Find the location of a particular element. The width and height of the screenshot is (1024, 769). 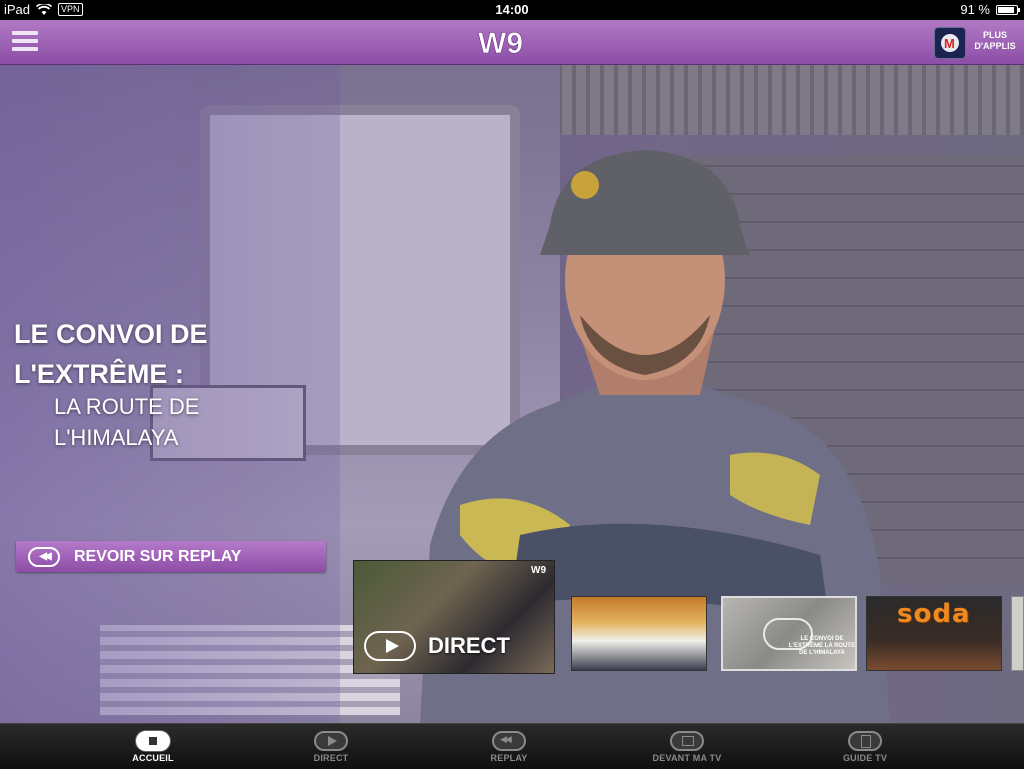

tv-icon is located at coordinates (687, 741).